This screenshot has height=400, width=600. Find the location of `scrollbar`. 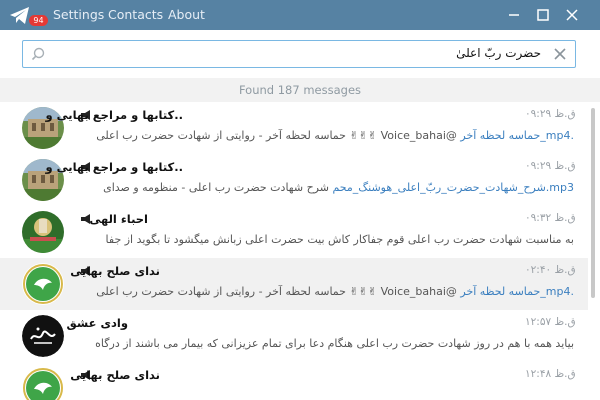

scrollbar is located at coordinates (593, 251).